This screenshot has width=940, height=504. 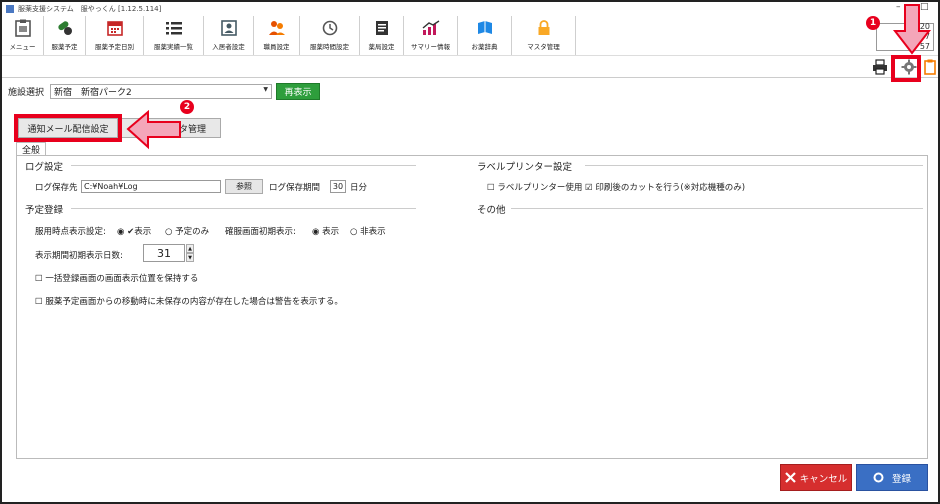 I want to click on display-setting-label: 服用時点表示設定:, so click(x=70, y=232).